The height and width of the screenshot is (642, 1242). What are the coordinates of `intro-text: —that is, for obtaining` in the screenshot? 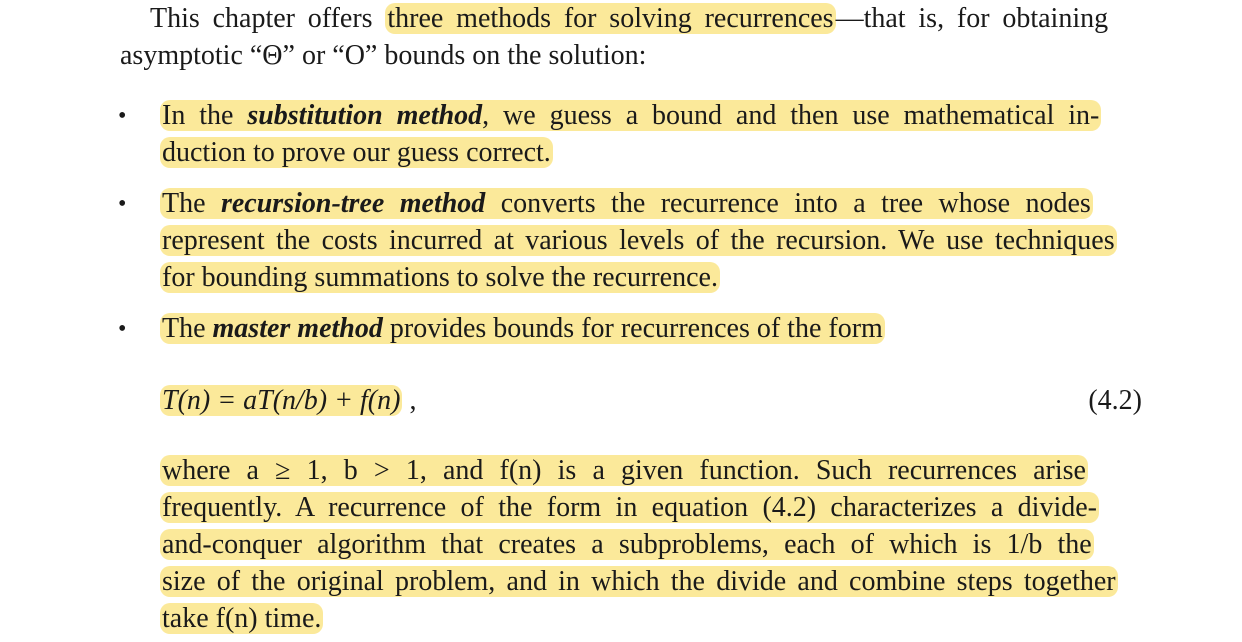 It's located at (972, 18).